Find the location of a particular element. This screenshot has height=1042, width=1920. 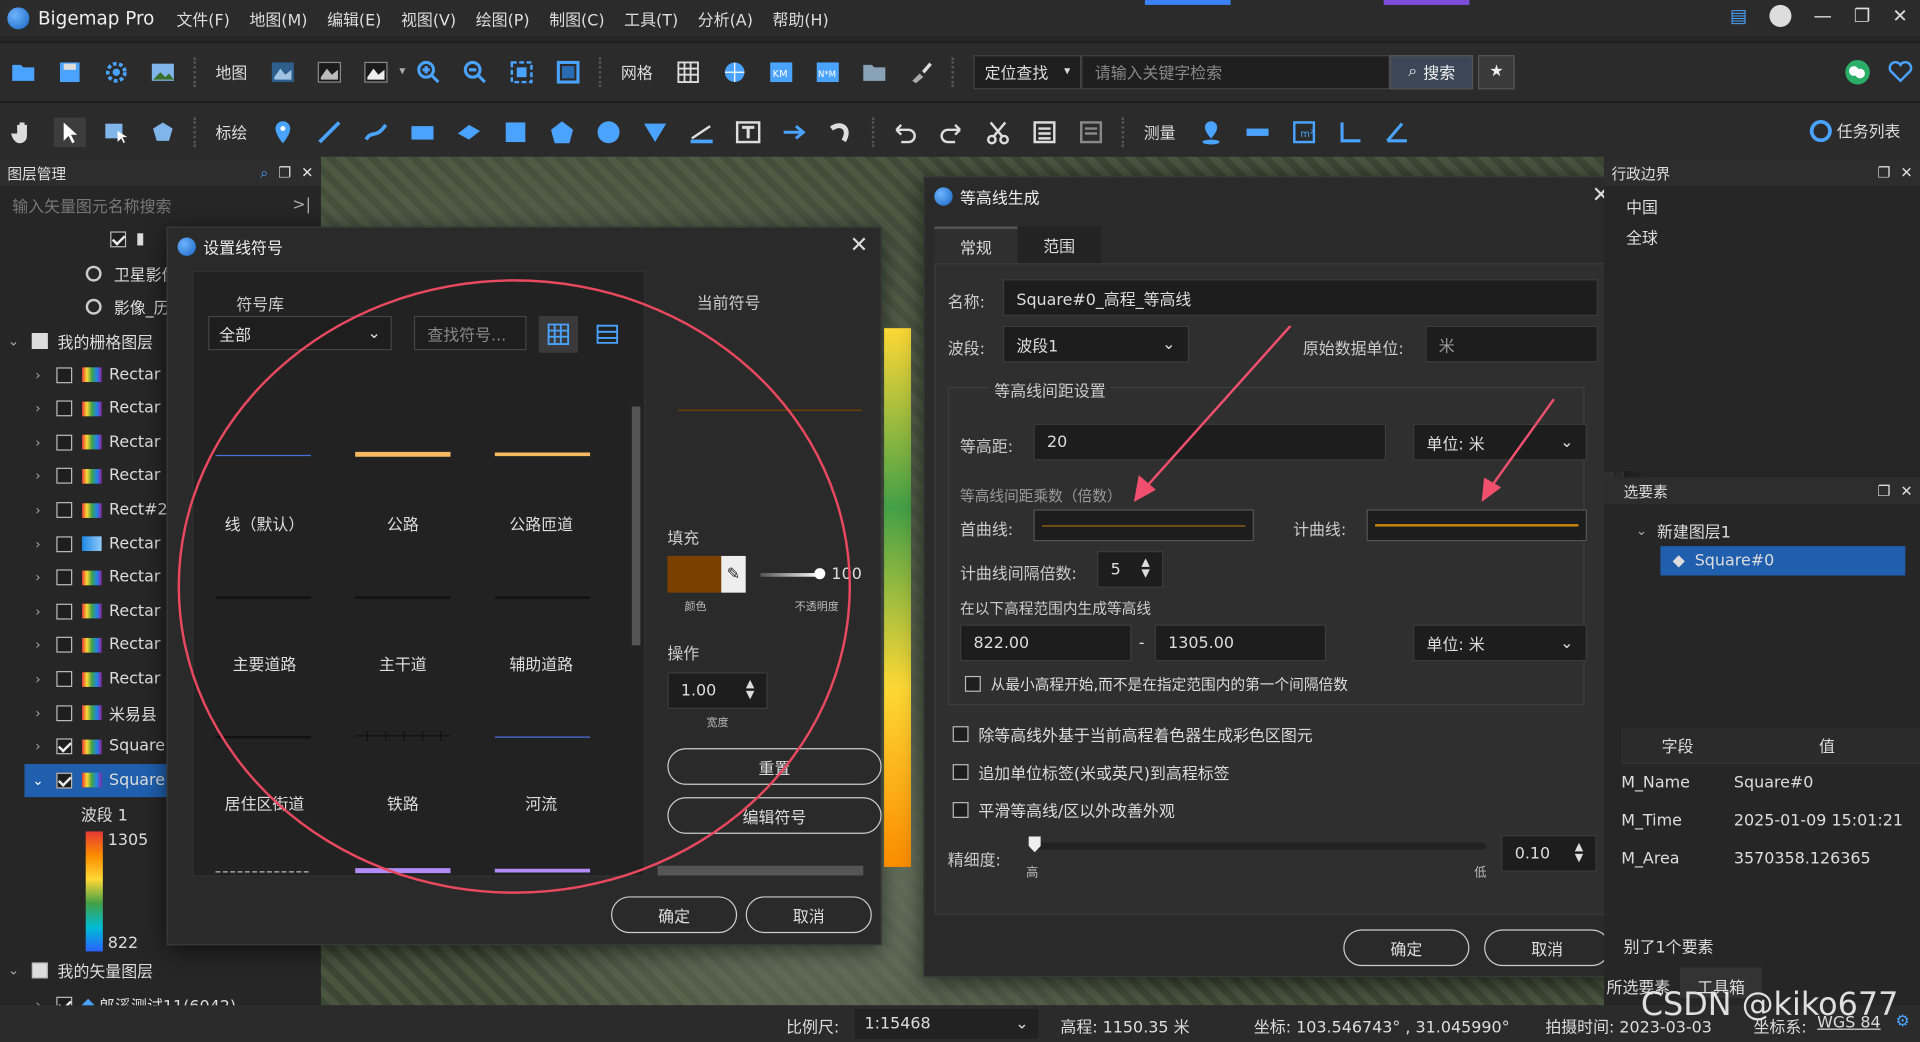

list-view-icon is located at coordinates (607, 334).